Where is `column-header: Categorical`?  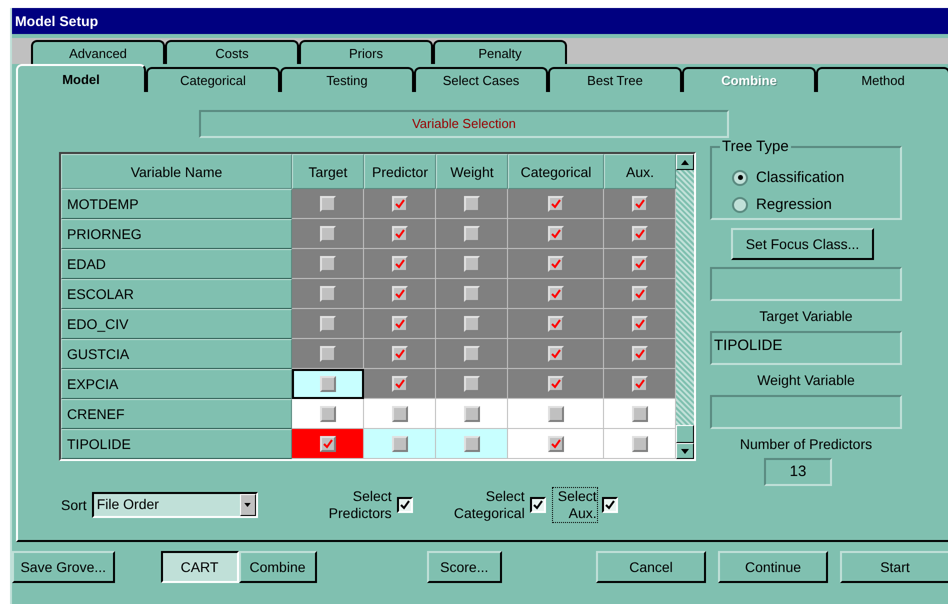
column-header: Categorical is located at coordinates (556, 171).